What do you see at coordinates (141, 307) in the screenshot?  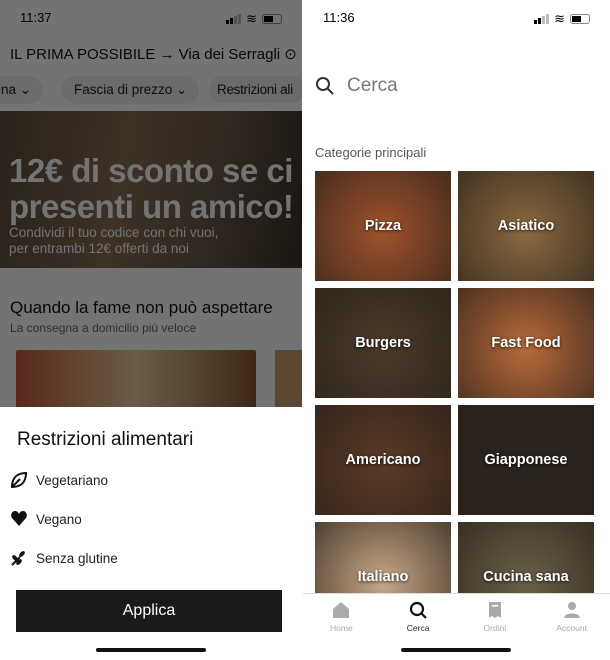 I see `section-title: Quando la fame non può aspettare` at bounding box center [141, 307].